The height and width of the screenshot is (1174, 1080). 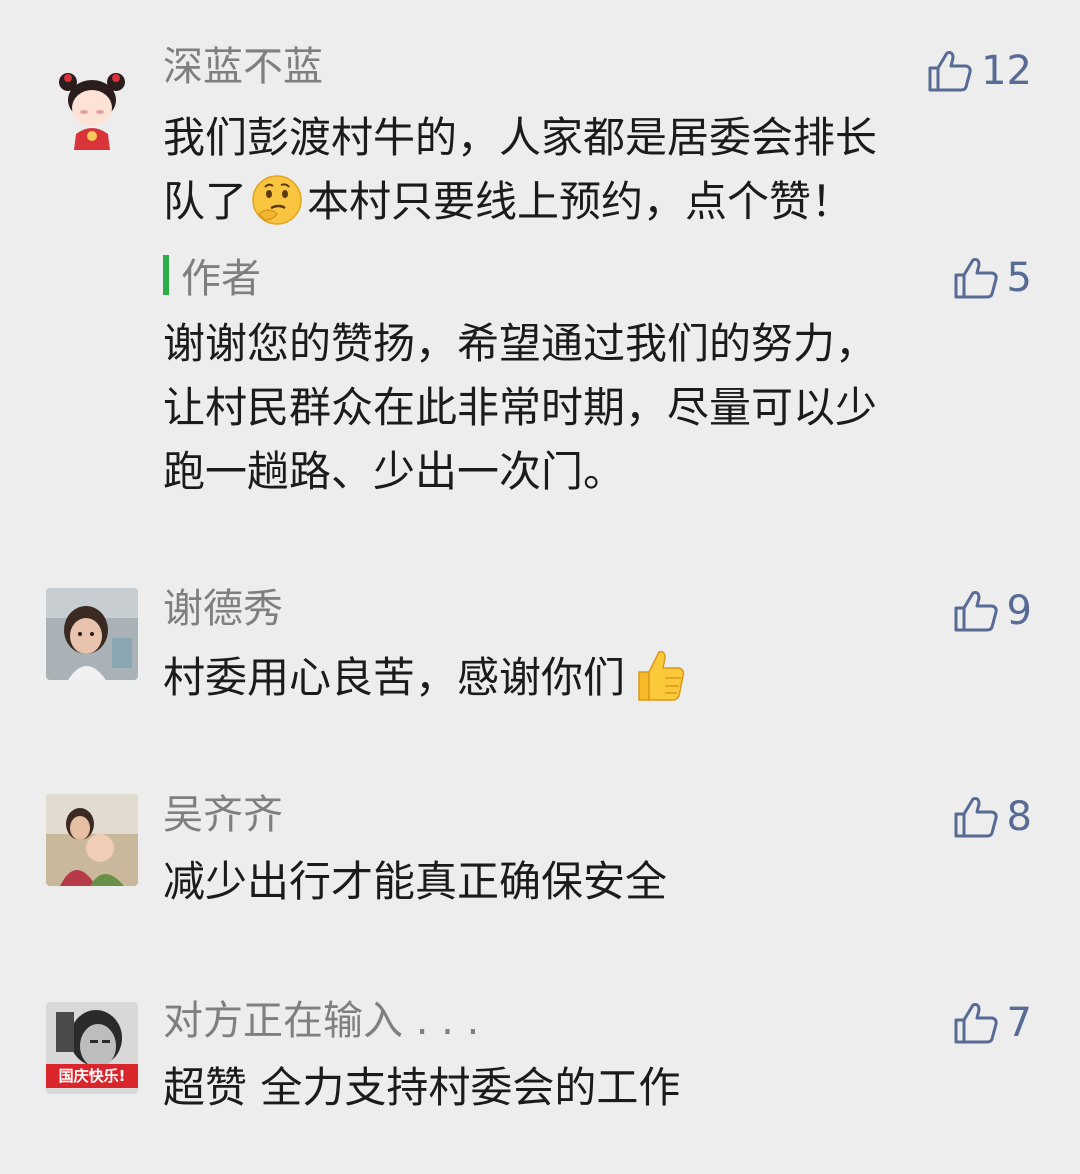 I want to click on username: 深蓝不蓝, so click(x=243, y=67).